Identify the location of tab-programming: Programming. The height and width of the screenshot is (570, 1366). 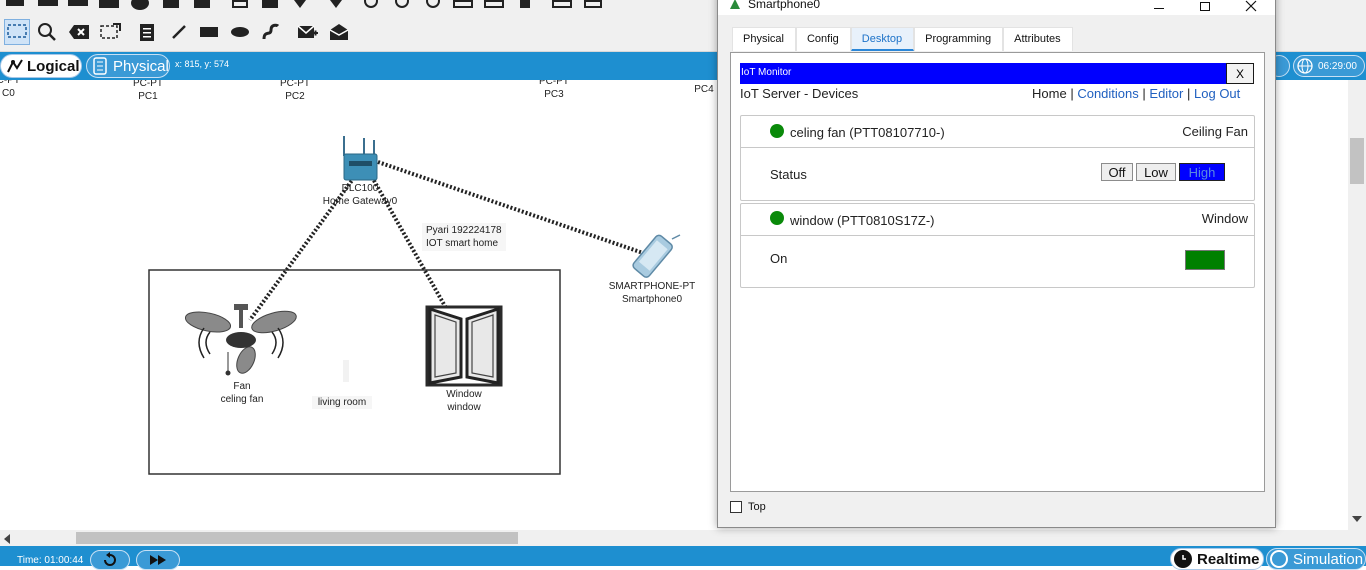
(959, 39).